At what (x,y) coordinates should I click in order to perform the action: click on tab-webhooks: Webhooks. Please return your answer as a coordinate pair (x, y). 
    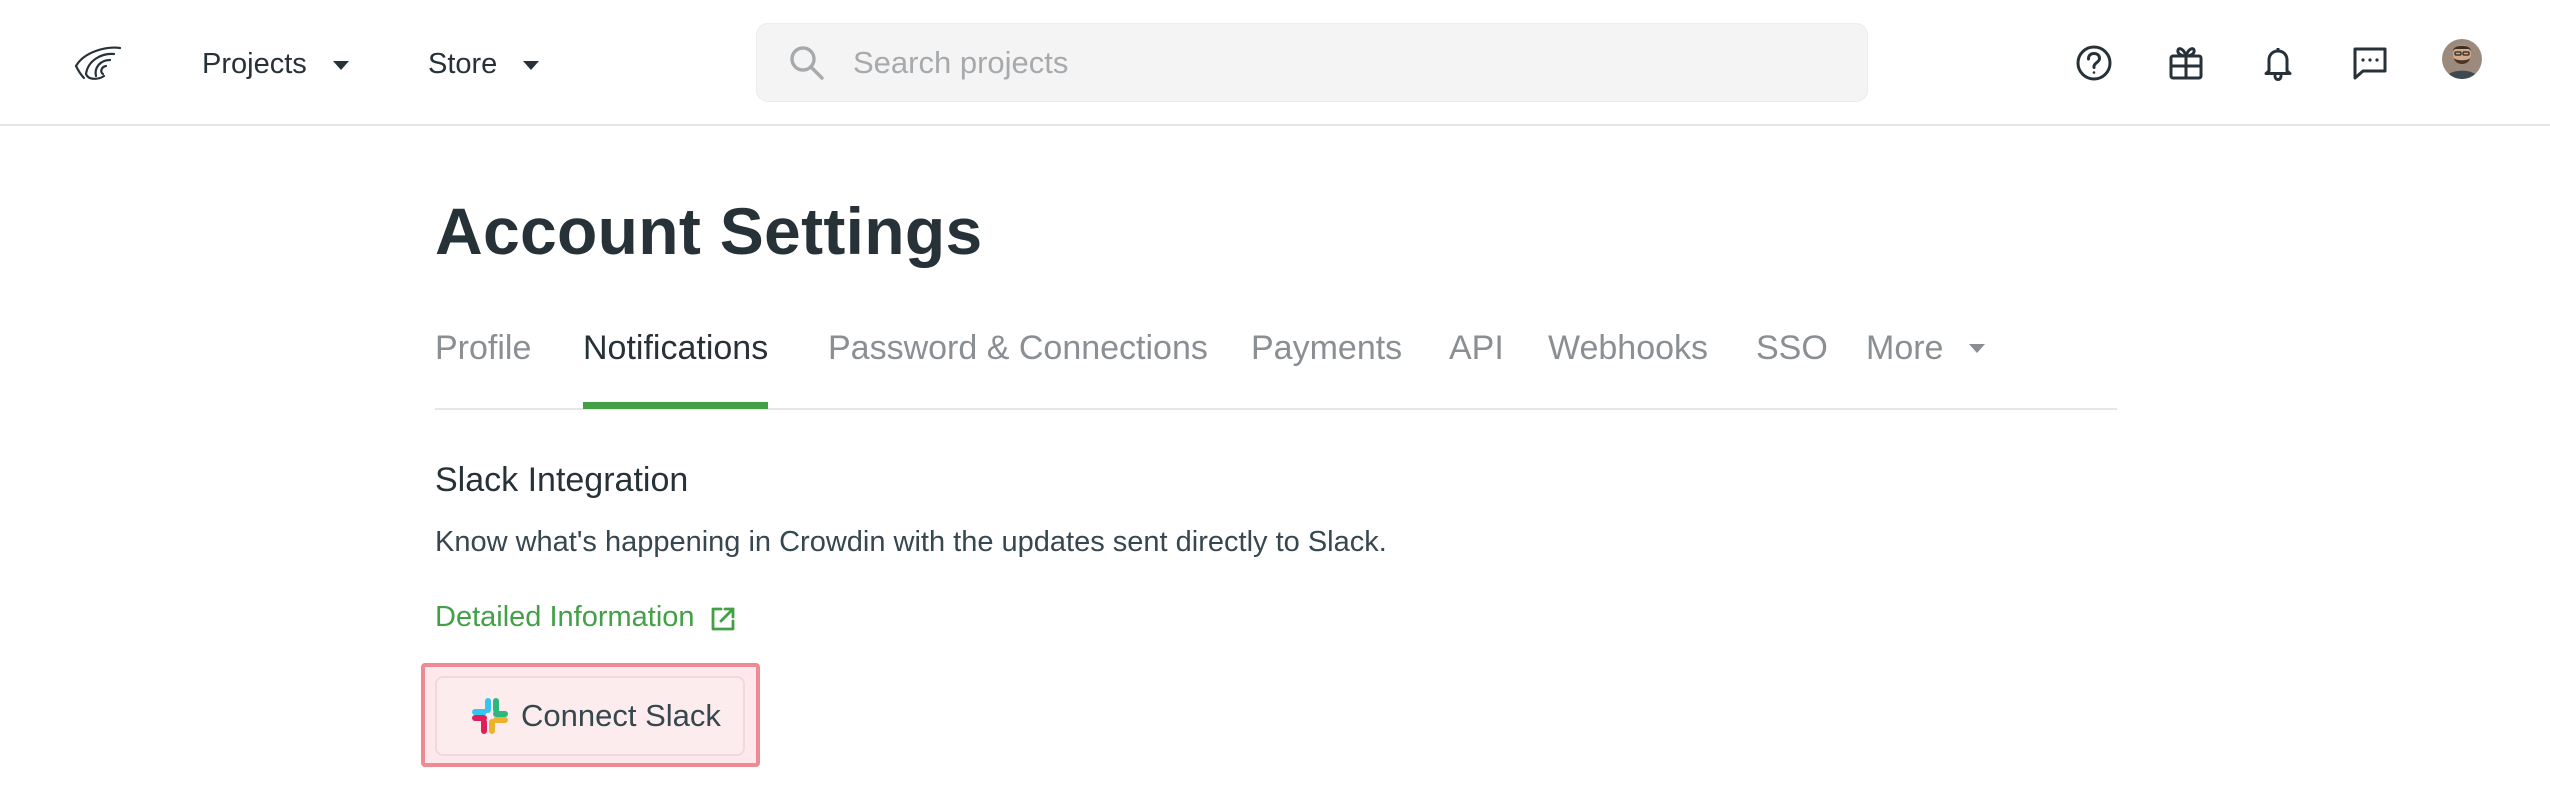
    Looking at the image, I should click on (1628, 363).